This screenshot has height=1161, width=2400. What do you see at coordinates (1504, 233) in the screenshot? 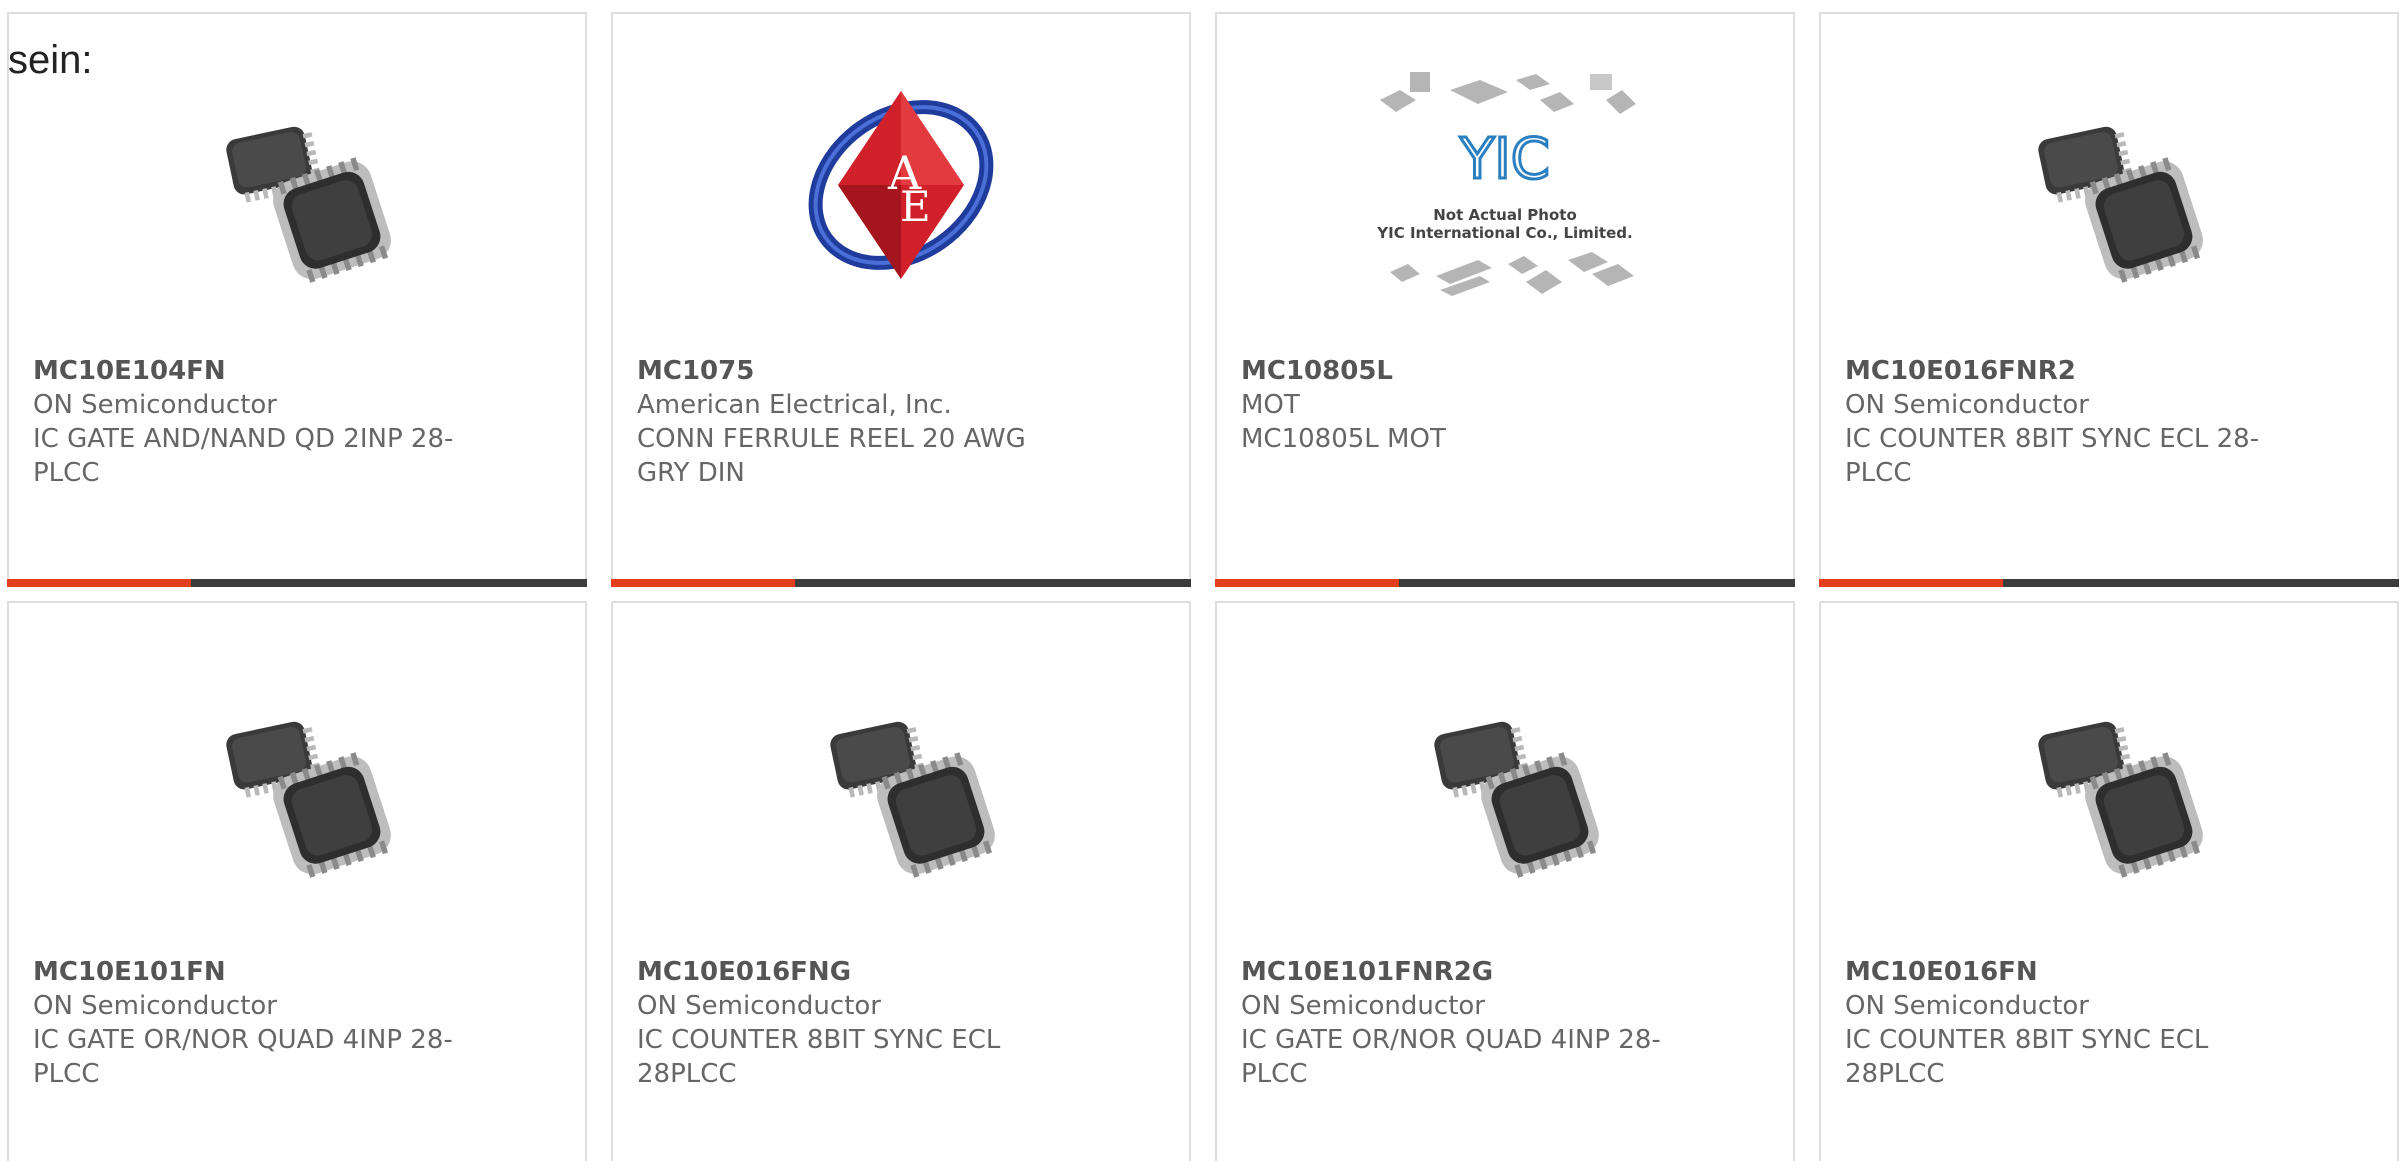
I see `yic-company-text: YIC International Co., Limited.` at bounding box center [1504, 233].